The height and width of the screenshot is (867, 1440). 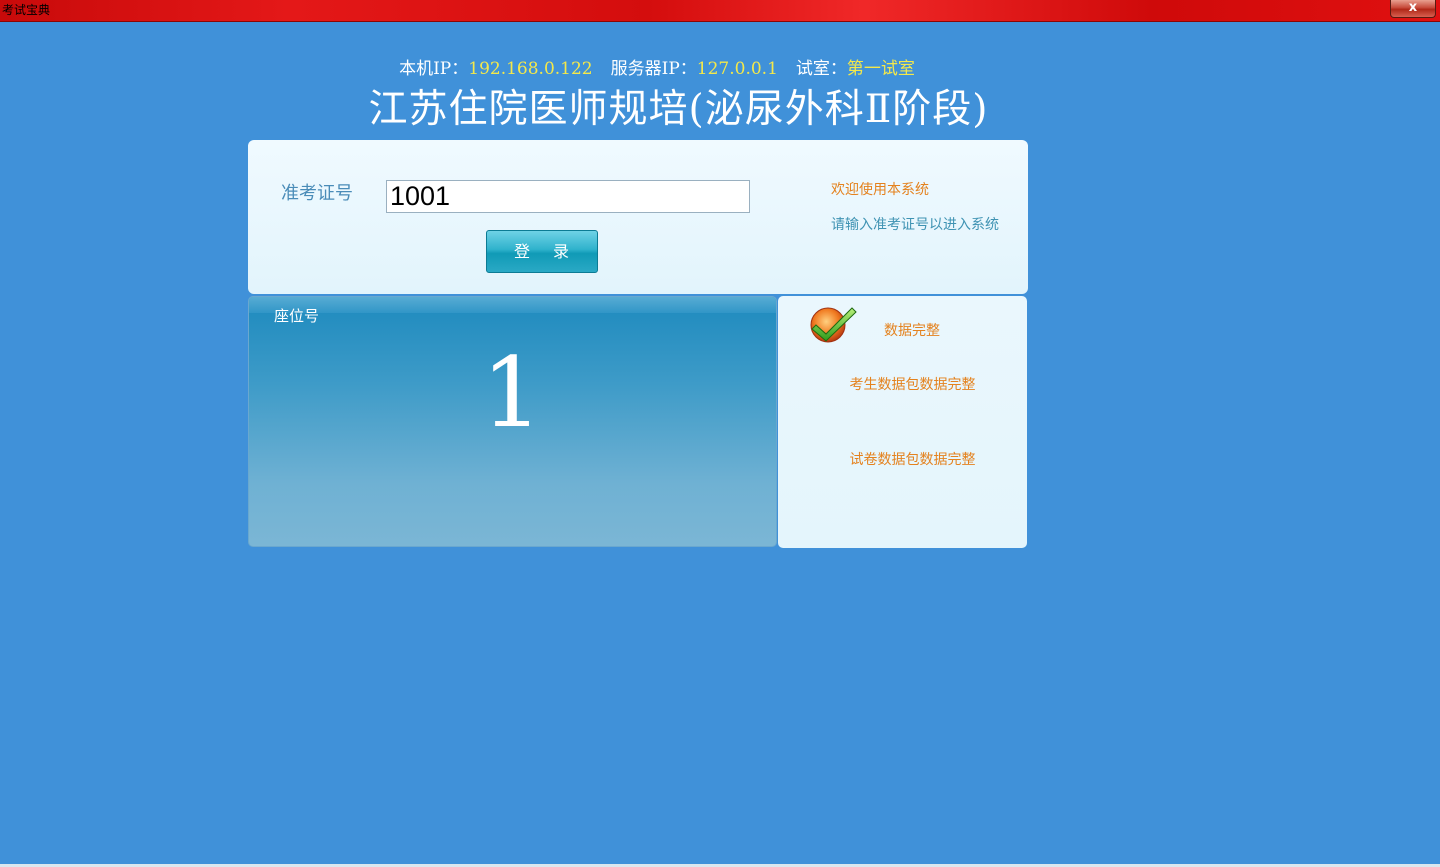 I want to click on title-bar: 考试宝典 x, so click(x=720, y=11).